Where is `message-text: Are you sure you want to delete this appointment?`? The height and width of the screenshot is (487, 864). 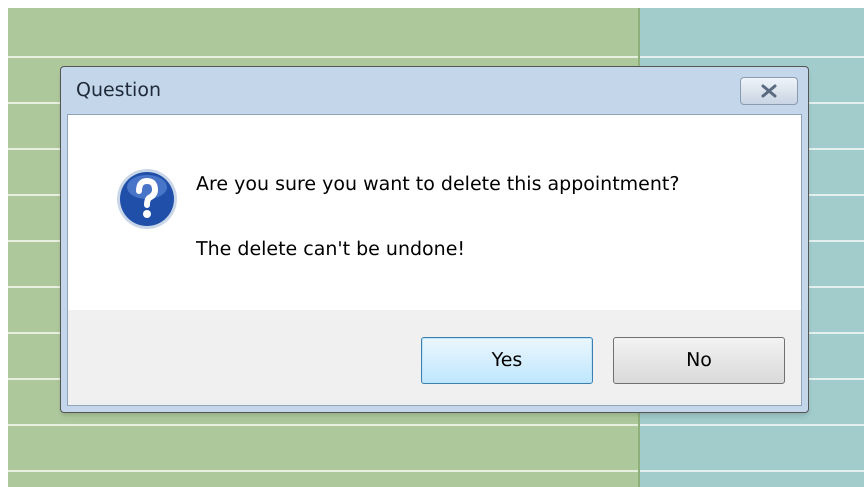
message-text: Are you sure you want to delete this appointment? is located at coordinates (438, 184).